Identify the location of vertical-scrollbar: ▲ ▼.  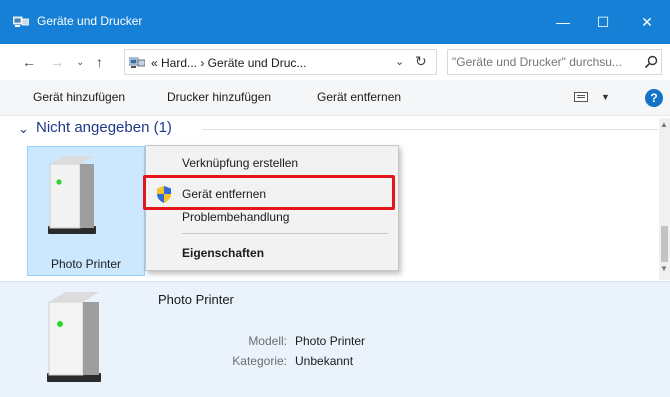
(664, 199).